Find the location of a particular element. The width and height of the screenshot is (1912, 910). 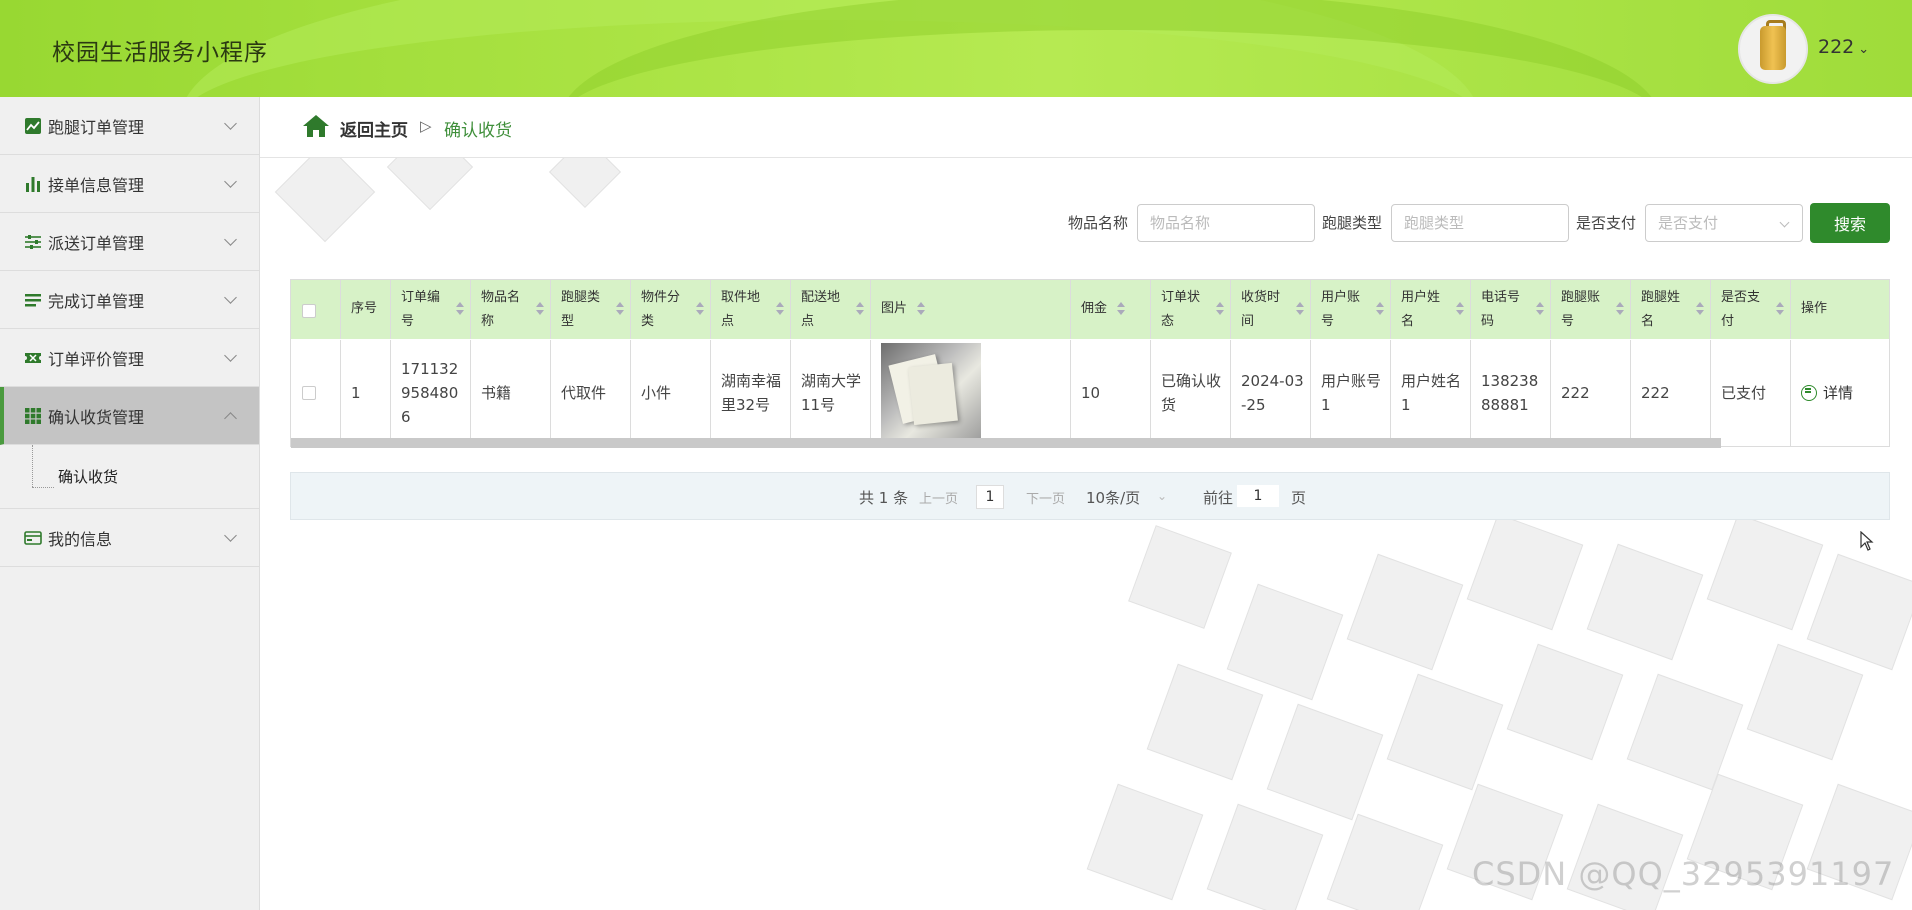

table-header-cell: 操作 is located at coordinates (1814, 308).